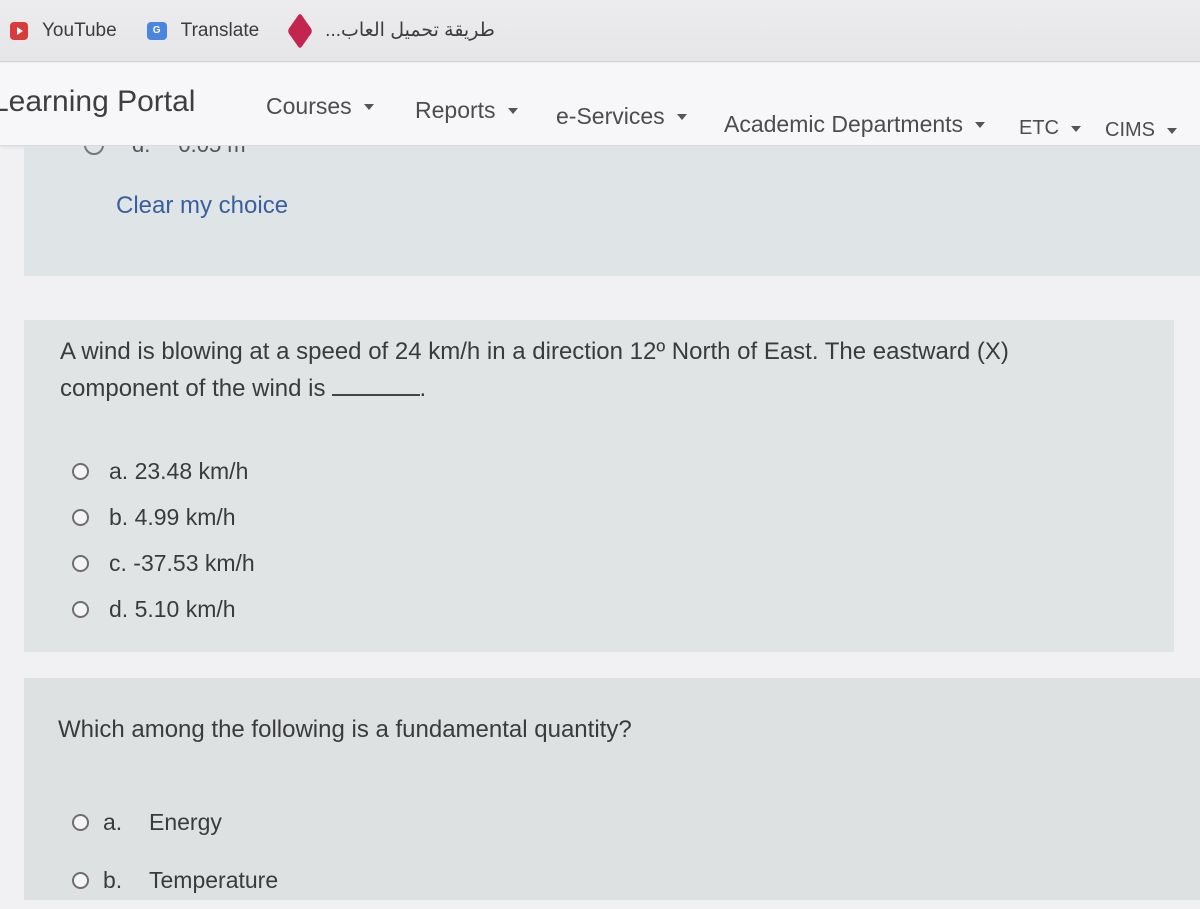  I want to click on option-text: Temperature, so click(214, 879).